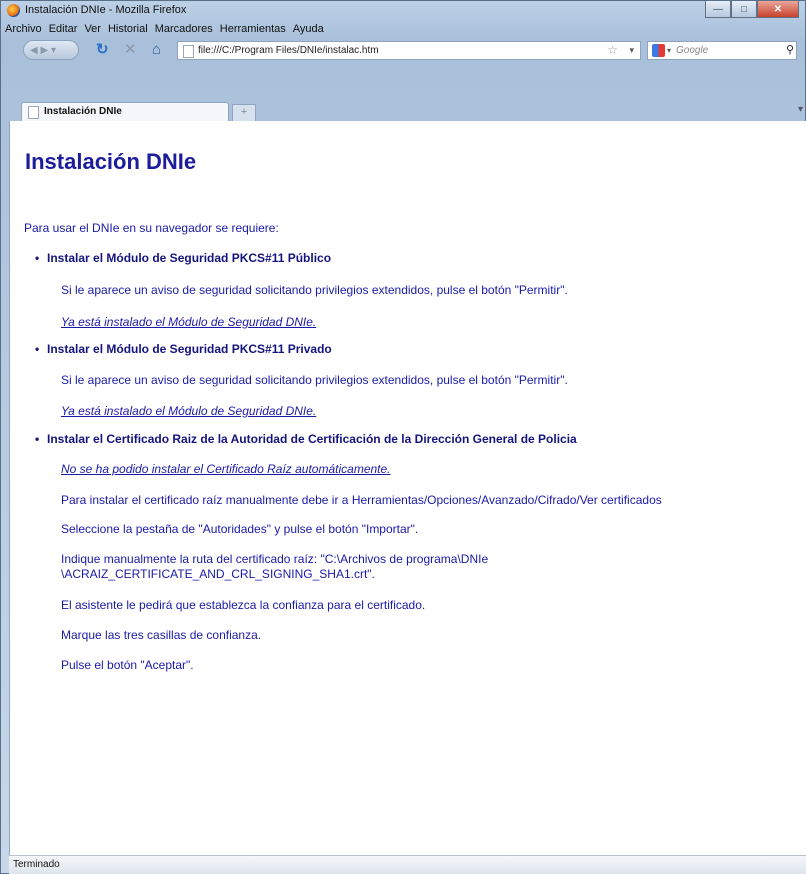  I want to click on google-icon, so click(658, 50).